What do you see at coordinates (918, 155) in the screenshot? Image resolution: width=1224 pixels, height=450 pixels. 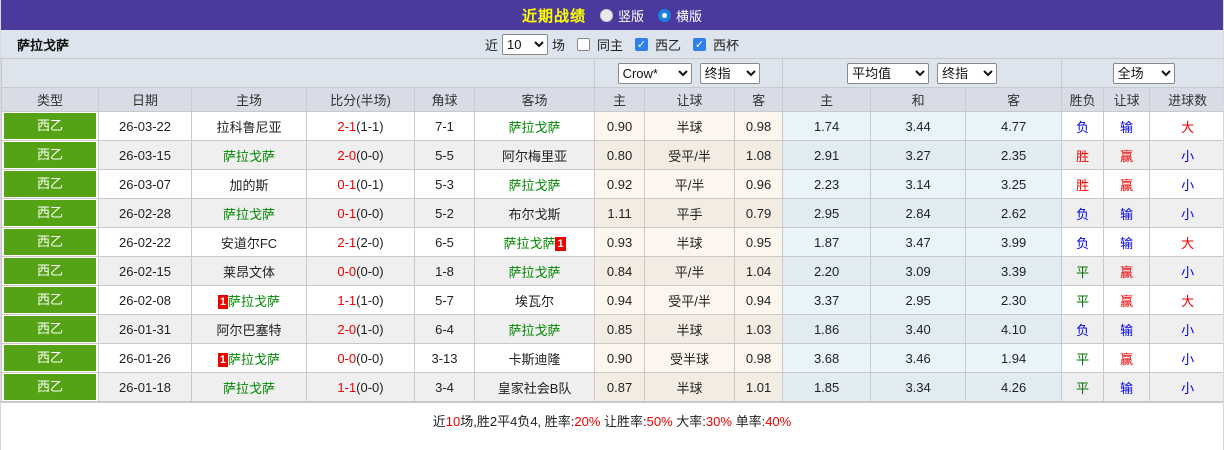 I see `euro-draw-odds-cell: 3.27` at bounding box center [918, 155].